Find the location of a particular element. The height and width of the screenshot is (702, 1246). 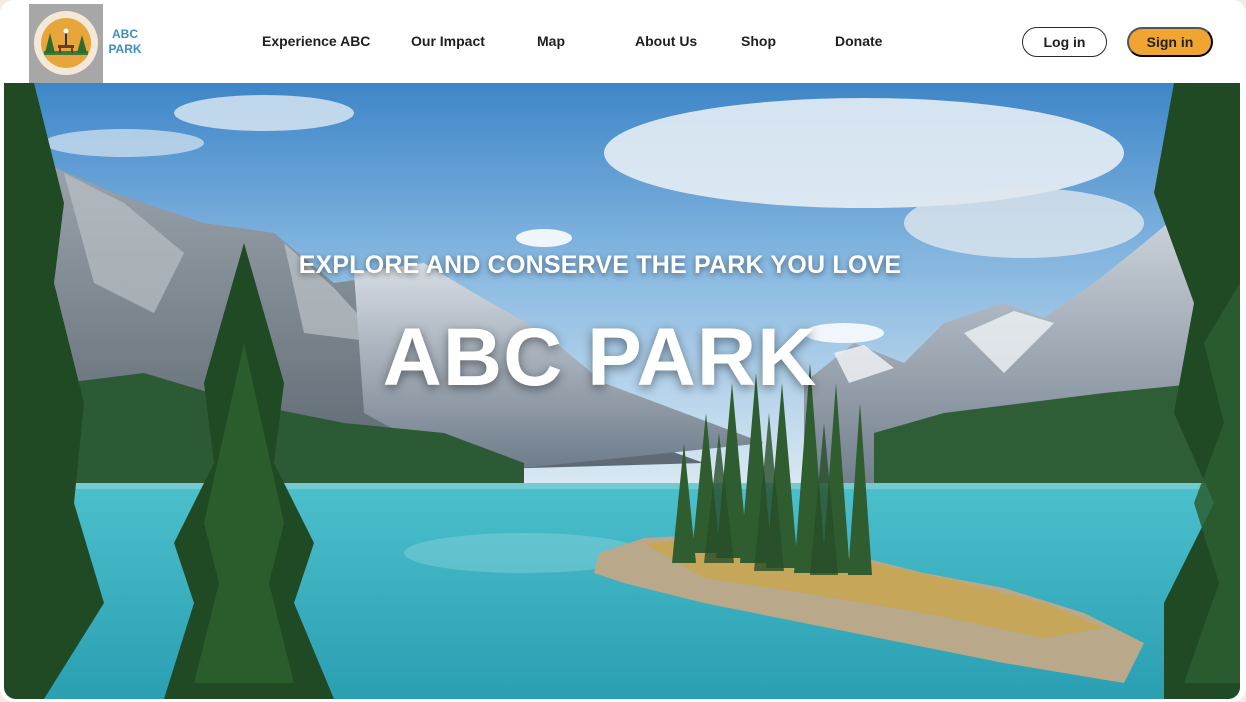

nav-shop: Shop is located at coordinates (758, 41).